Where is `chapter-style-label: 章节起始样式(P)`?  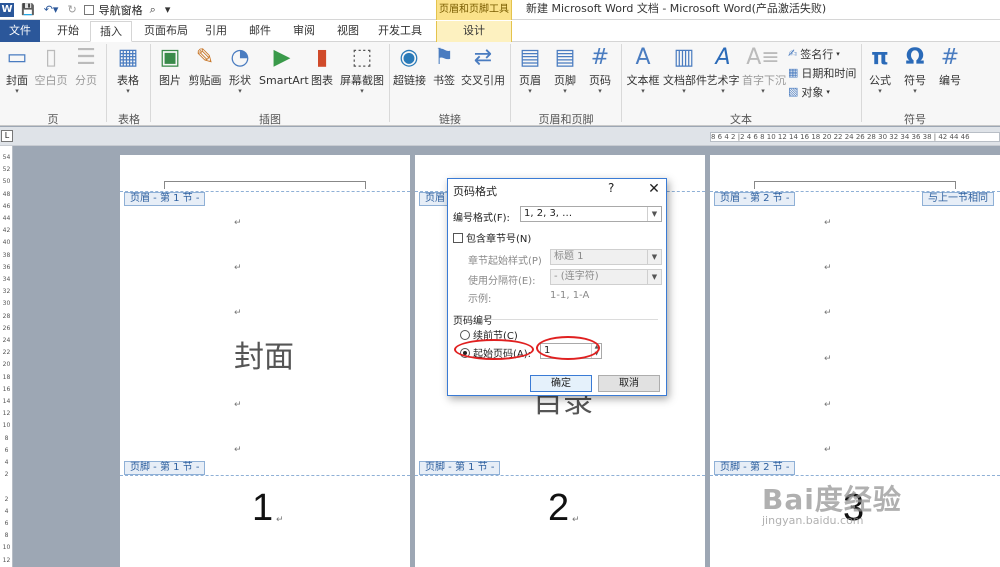 chapter-style-label: 章节起始样式(P) is located at coordinates (505, 261).